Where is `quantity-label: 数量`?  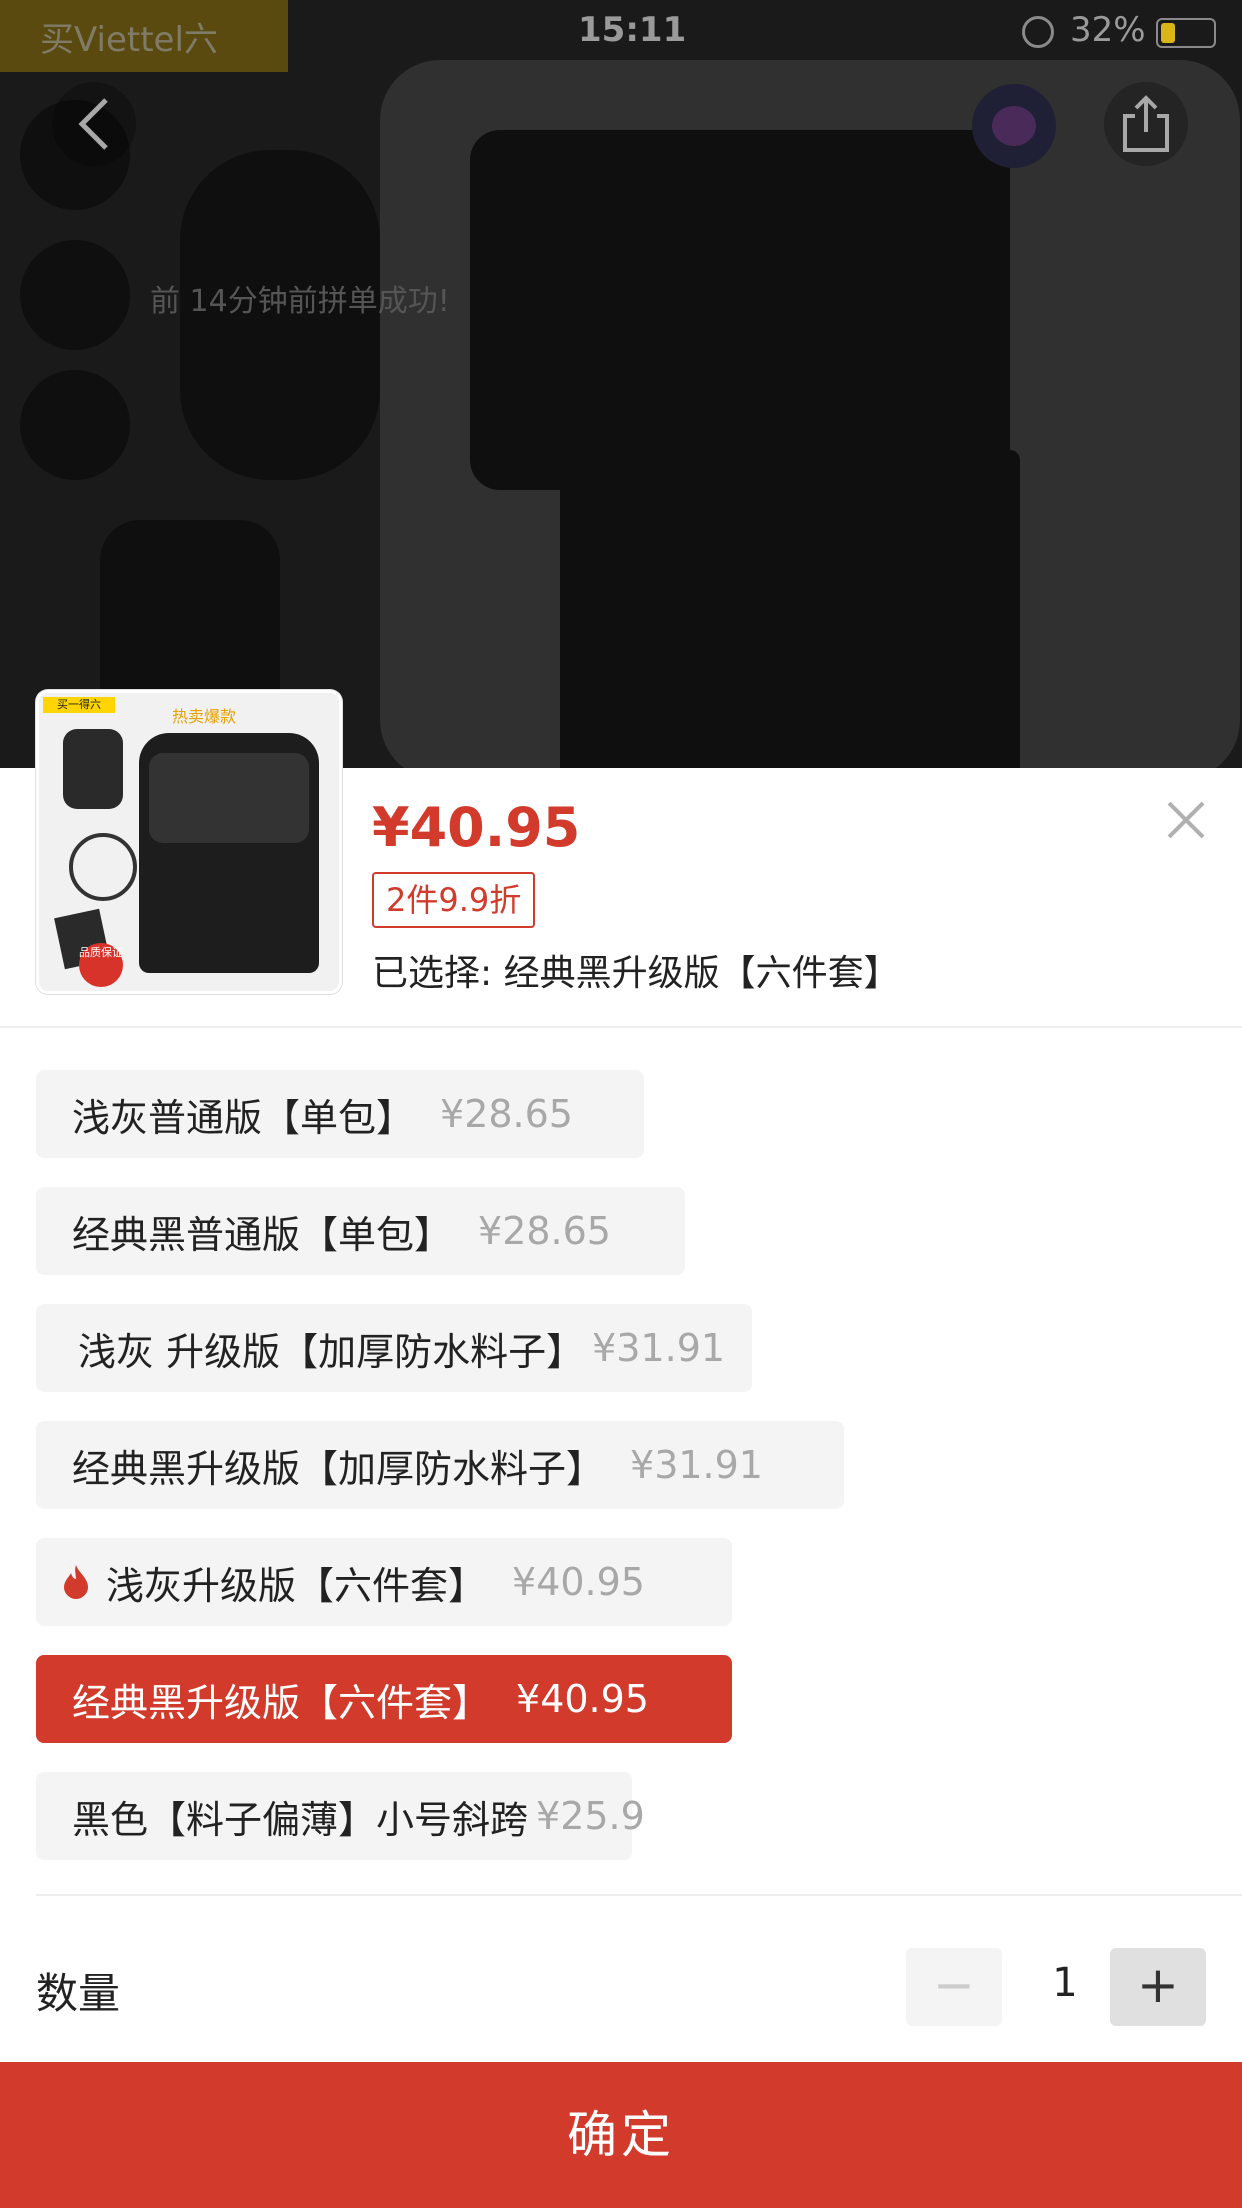
quantity-label: 数量 is located at coordinates (78, 1993).